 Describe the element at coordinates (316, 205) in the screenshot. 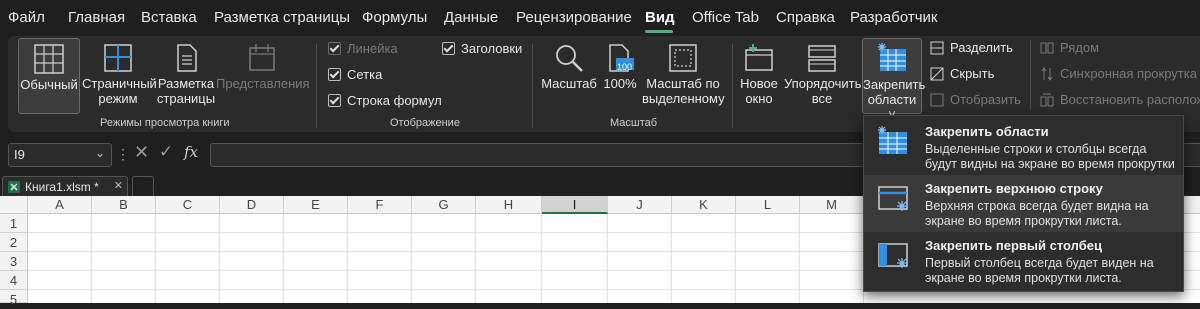

I see `column-header: E` at that location.